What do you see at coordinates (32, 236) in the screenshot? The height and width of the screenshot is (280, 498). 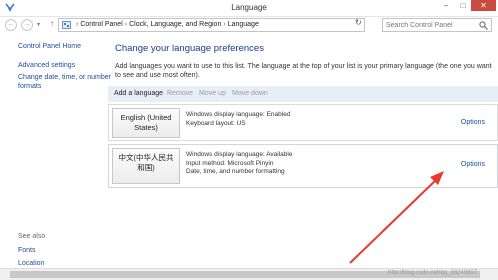 I see `see-also-heading: See also` at bounding box center [32, 236].